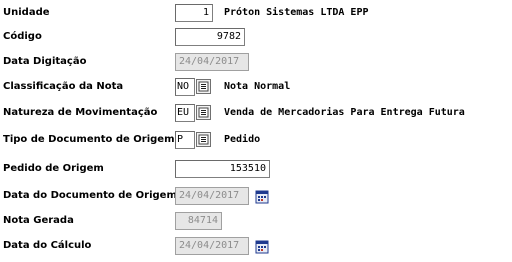 The image size is (512, 262). Describe the element at coordinates (194, 13) in the screenshot. I see `unidade-input: 1` at that location.